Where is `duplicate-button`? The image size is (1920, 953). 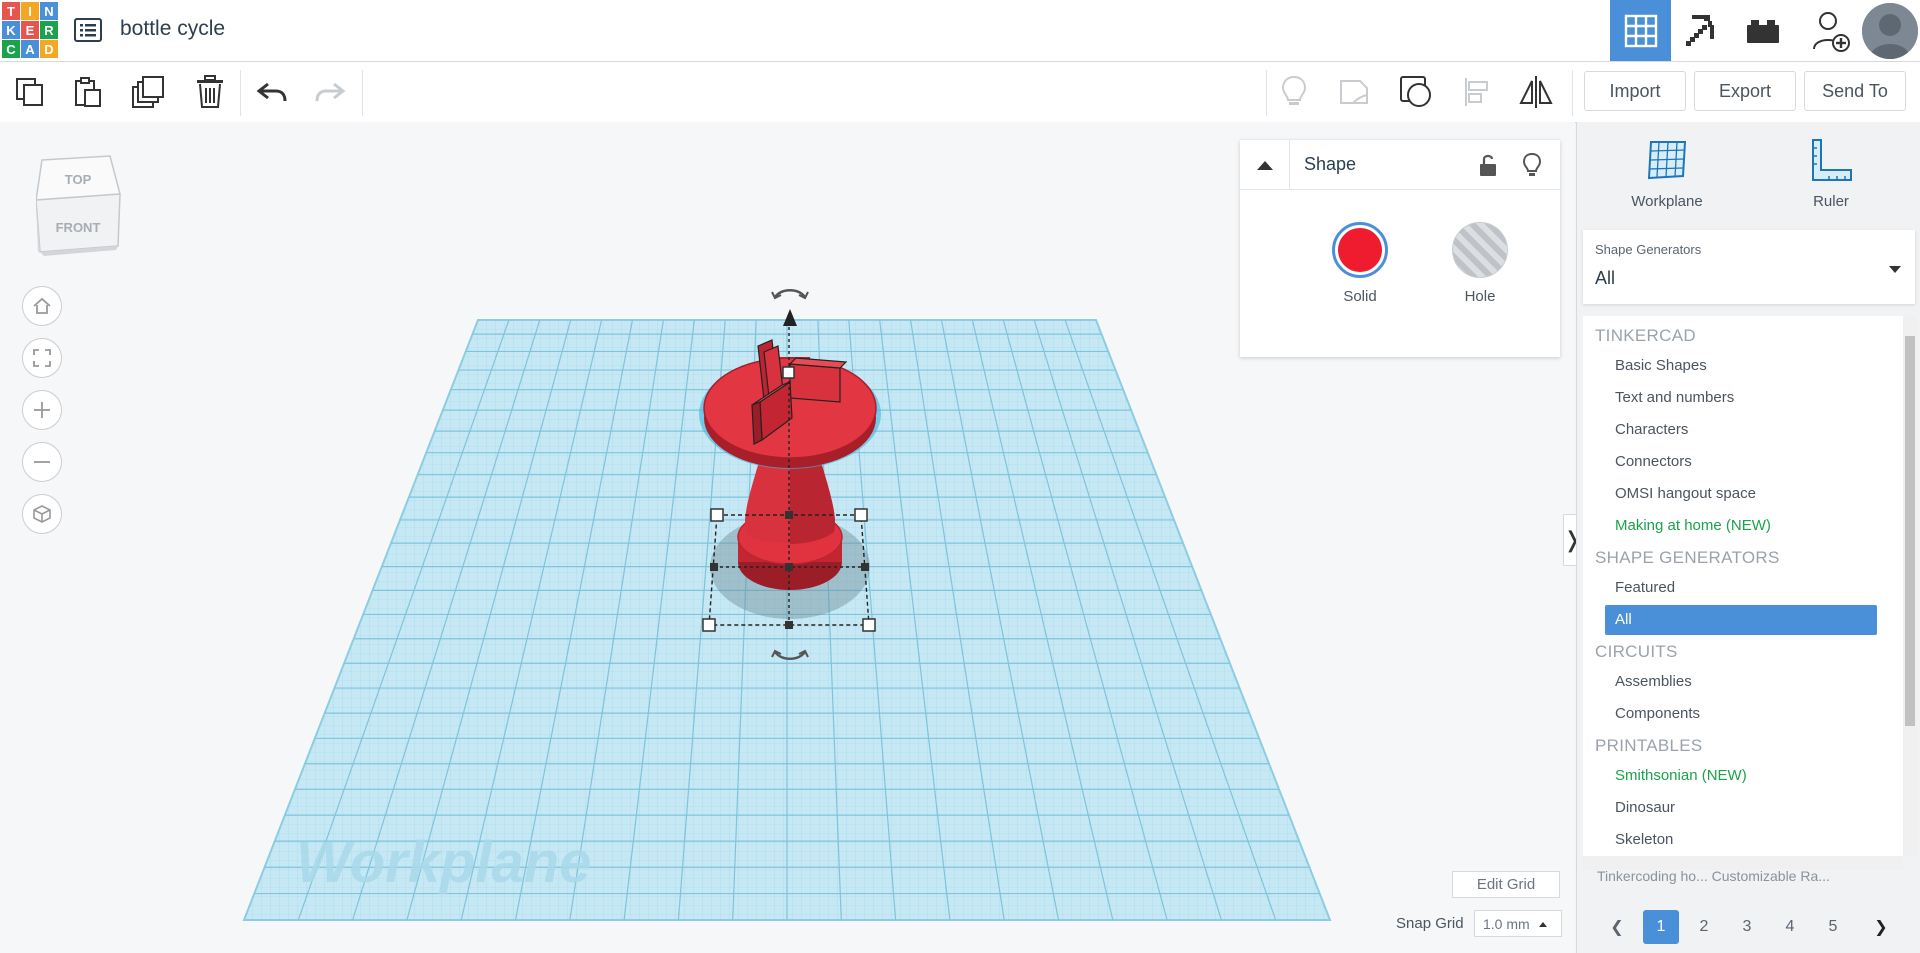 duplicate-button is located at coordinates (148, 92).